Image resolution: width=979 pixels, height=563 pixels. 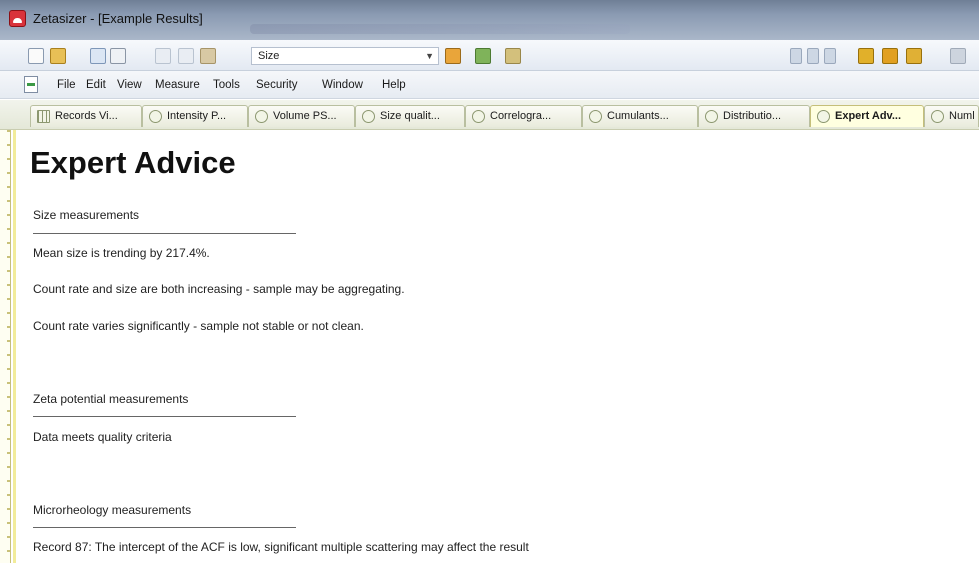 I want to click on title-bar: Zetasizer - [Example Results], so click(x=489, y=20).